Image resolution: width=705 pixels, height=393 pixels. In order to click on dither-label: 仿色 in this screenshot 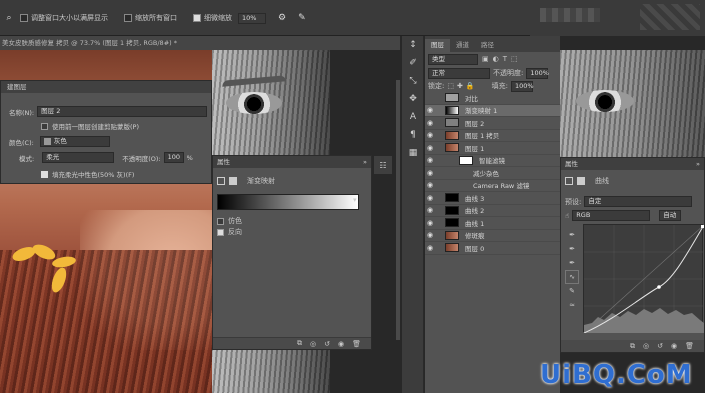, I will do `click(235, 221)`.